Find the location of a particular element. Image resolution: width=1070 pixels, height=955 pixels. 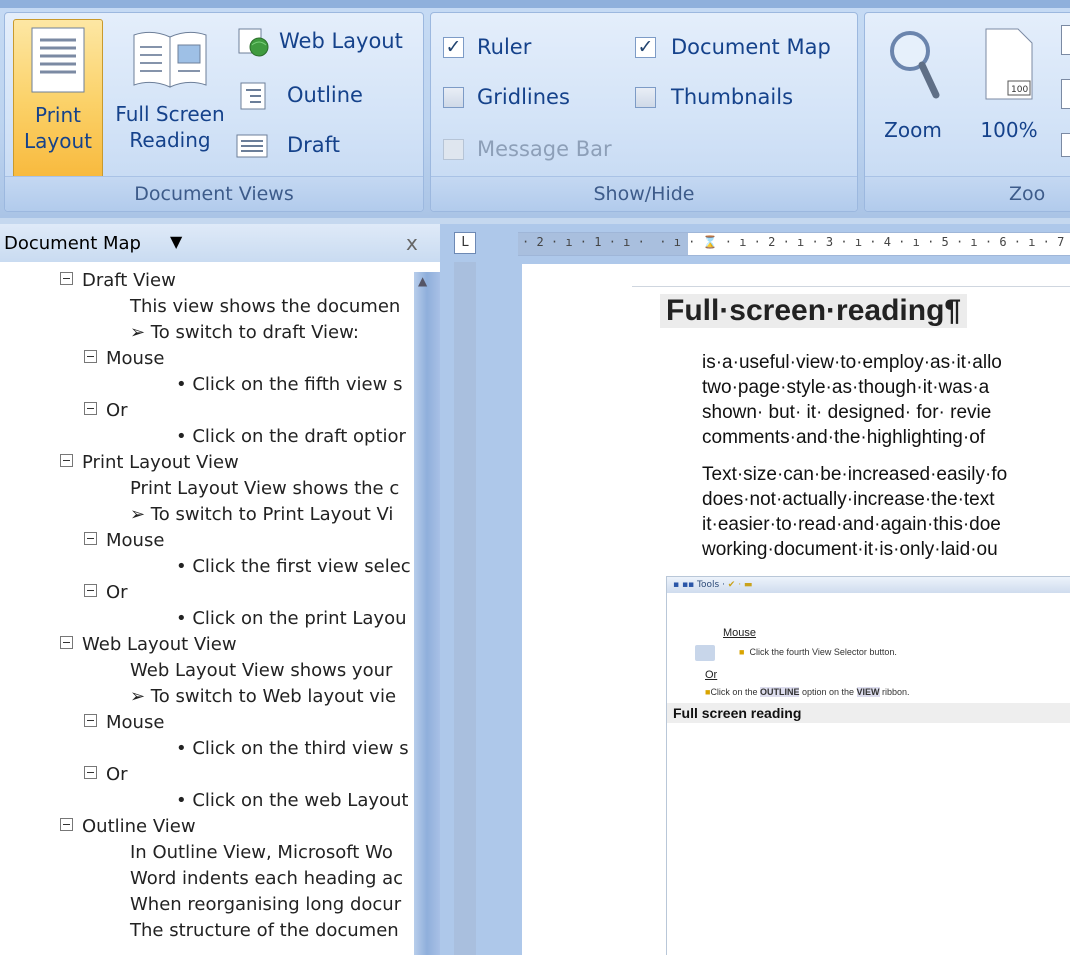

thumbnails-checkbox: Thumbnails is located at coordinates (745, 100).